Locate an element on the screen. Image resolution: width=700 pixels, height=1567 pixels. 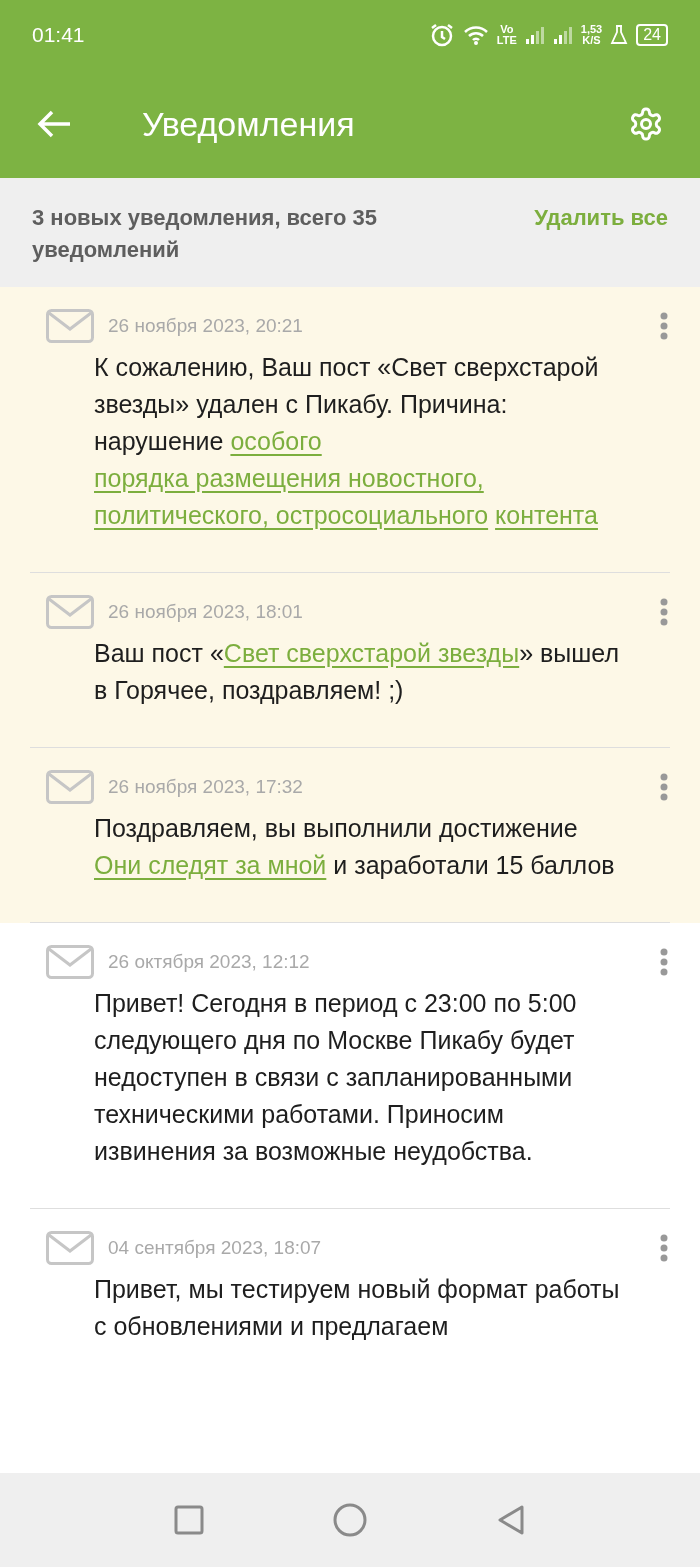
notification-date: 26 ноября 2023, 17:32 is located at coordinates (205, 786).